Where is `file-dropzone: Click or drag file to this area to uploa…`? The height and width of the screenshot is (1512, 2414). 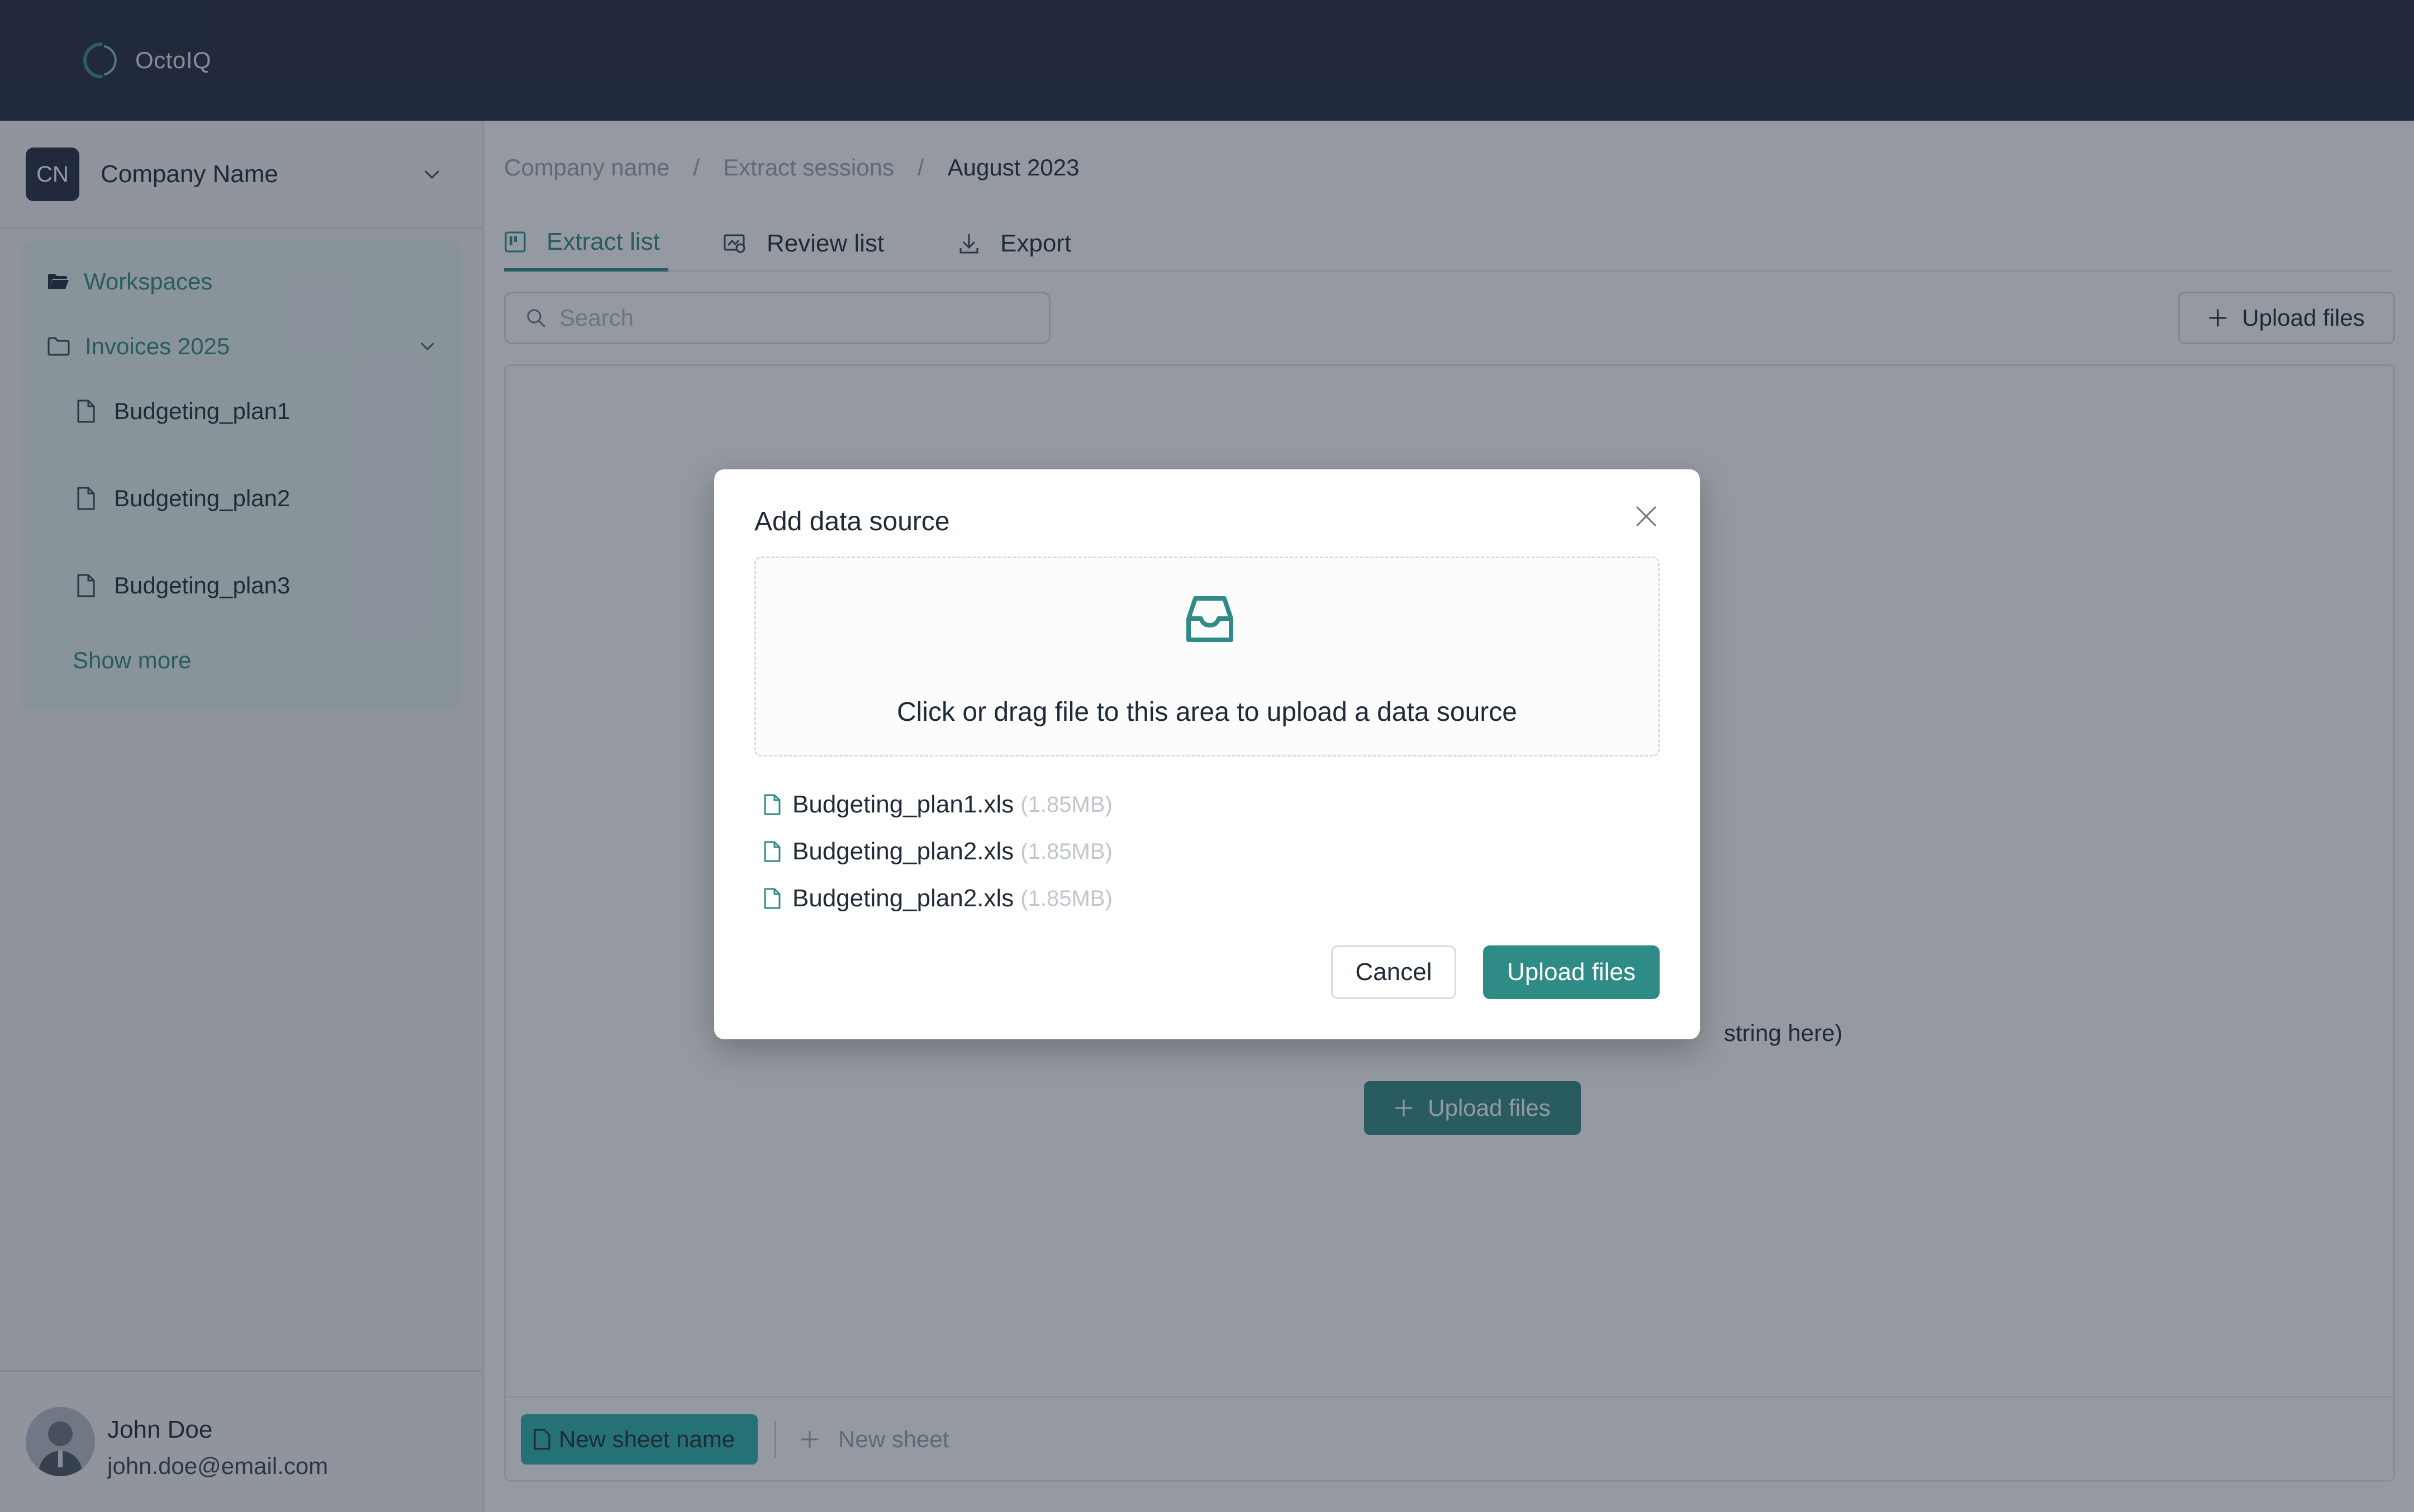
file-dropzone: Click or drag file to this area to uploa… is located at coordinates (1207, 657).